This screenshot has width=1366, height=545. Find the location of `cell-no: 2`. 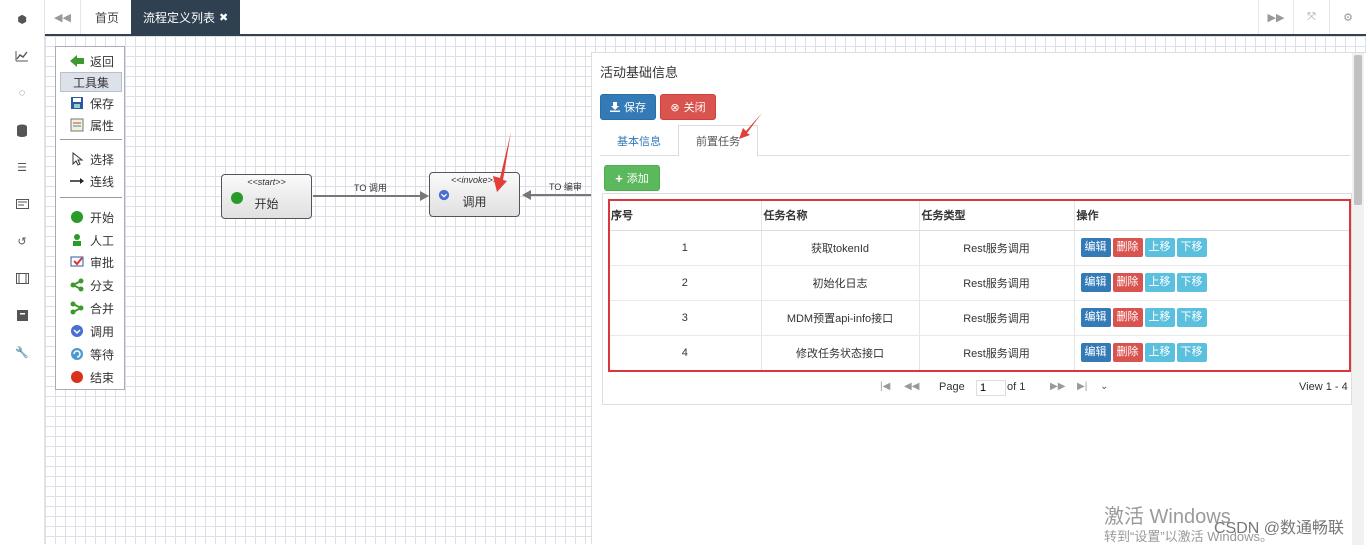

cell-no: 2 is located at coordinates (685, 283).